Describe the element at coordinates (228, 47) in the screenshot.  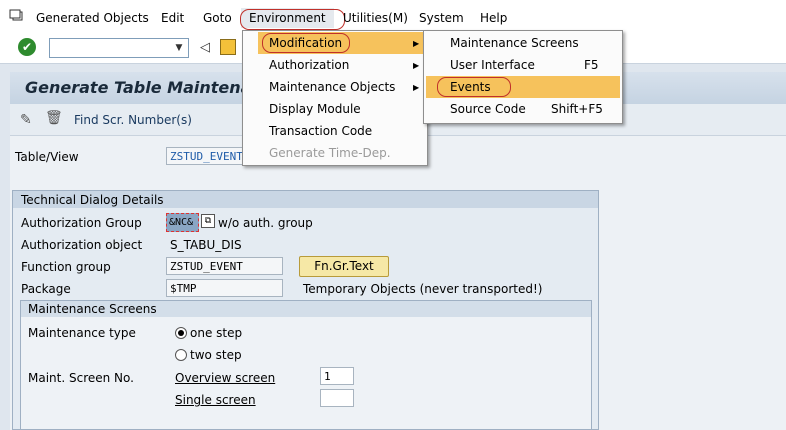
I see `save-icon` at that location.